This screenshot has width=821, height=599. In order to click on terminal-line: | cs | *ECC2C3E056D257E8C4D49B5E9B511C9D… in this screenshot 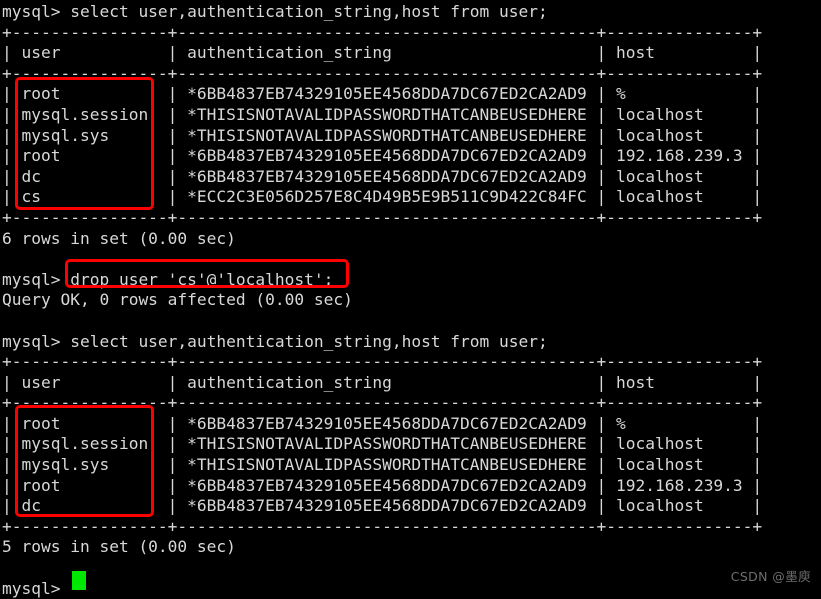, I will do `click(382, 197)`.